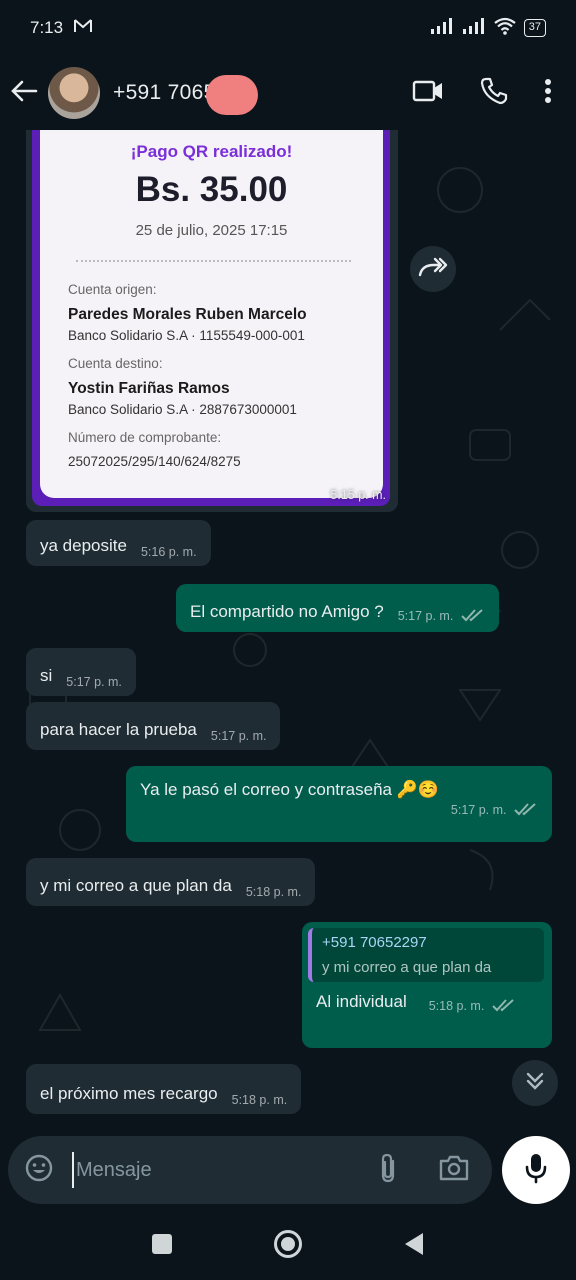 The height and width of the screenshot is (1280, 576). I want to click on gmail-icon, so click(83, 28).